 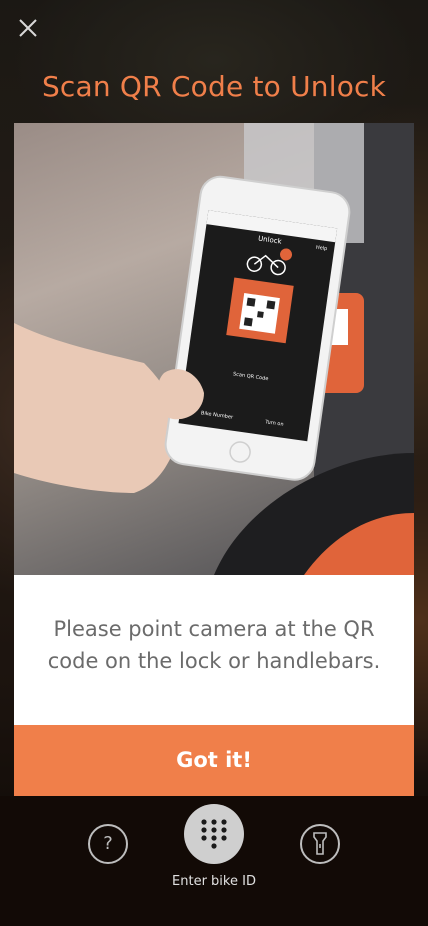 I want to click on question-icon: ?, so click(x=108, y=843).